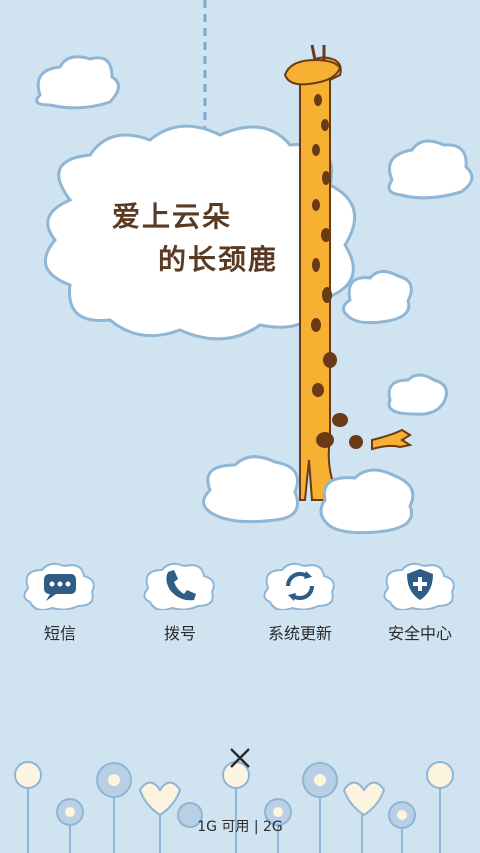 The height and width of the screenshot is (853, 480). I want to click on app-label: 系统更新, so click(299, 633).